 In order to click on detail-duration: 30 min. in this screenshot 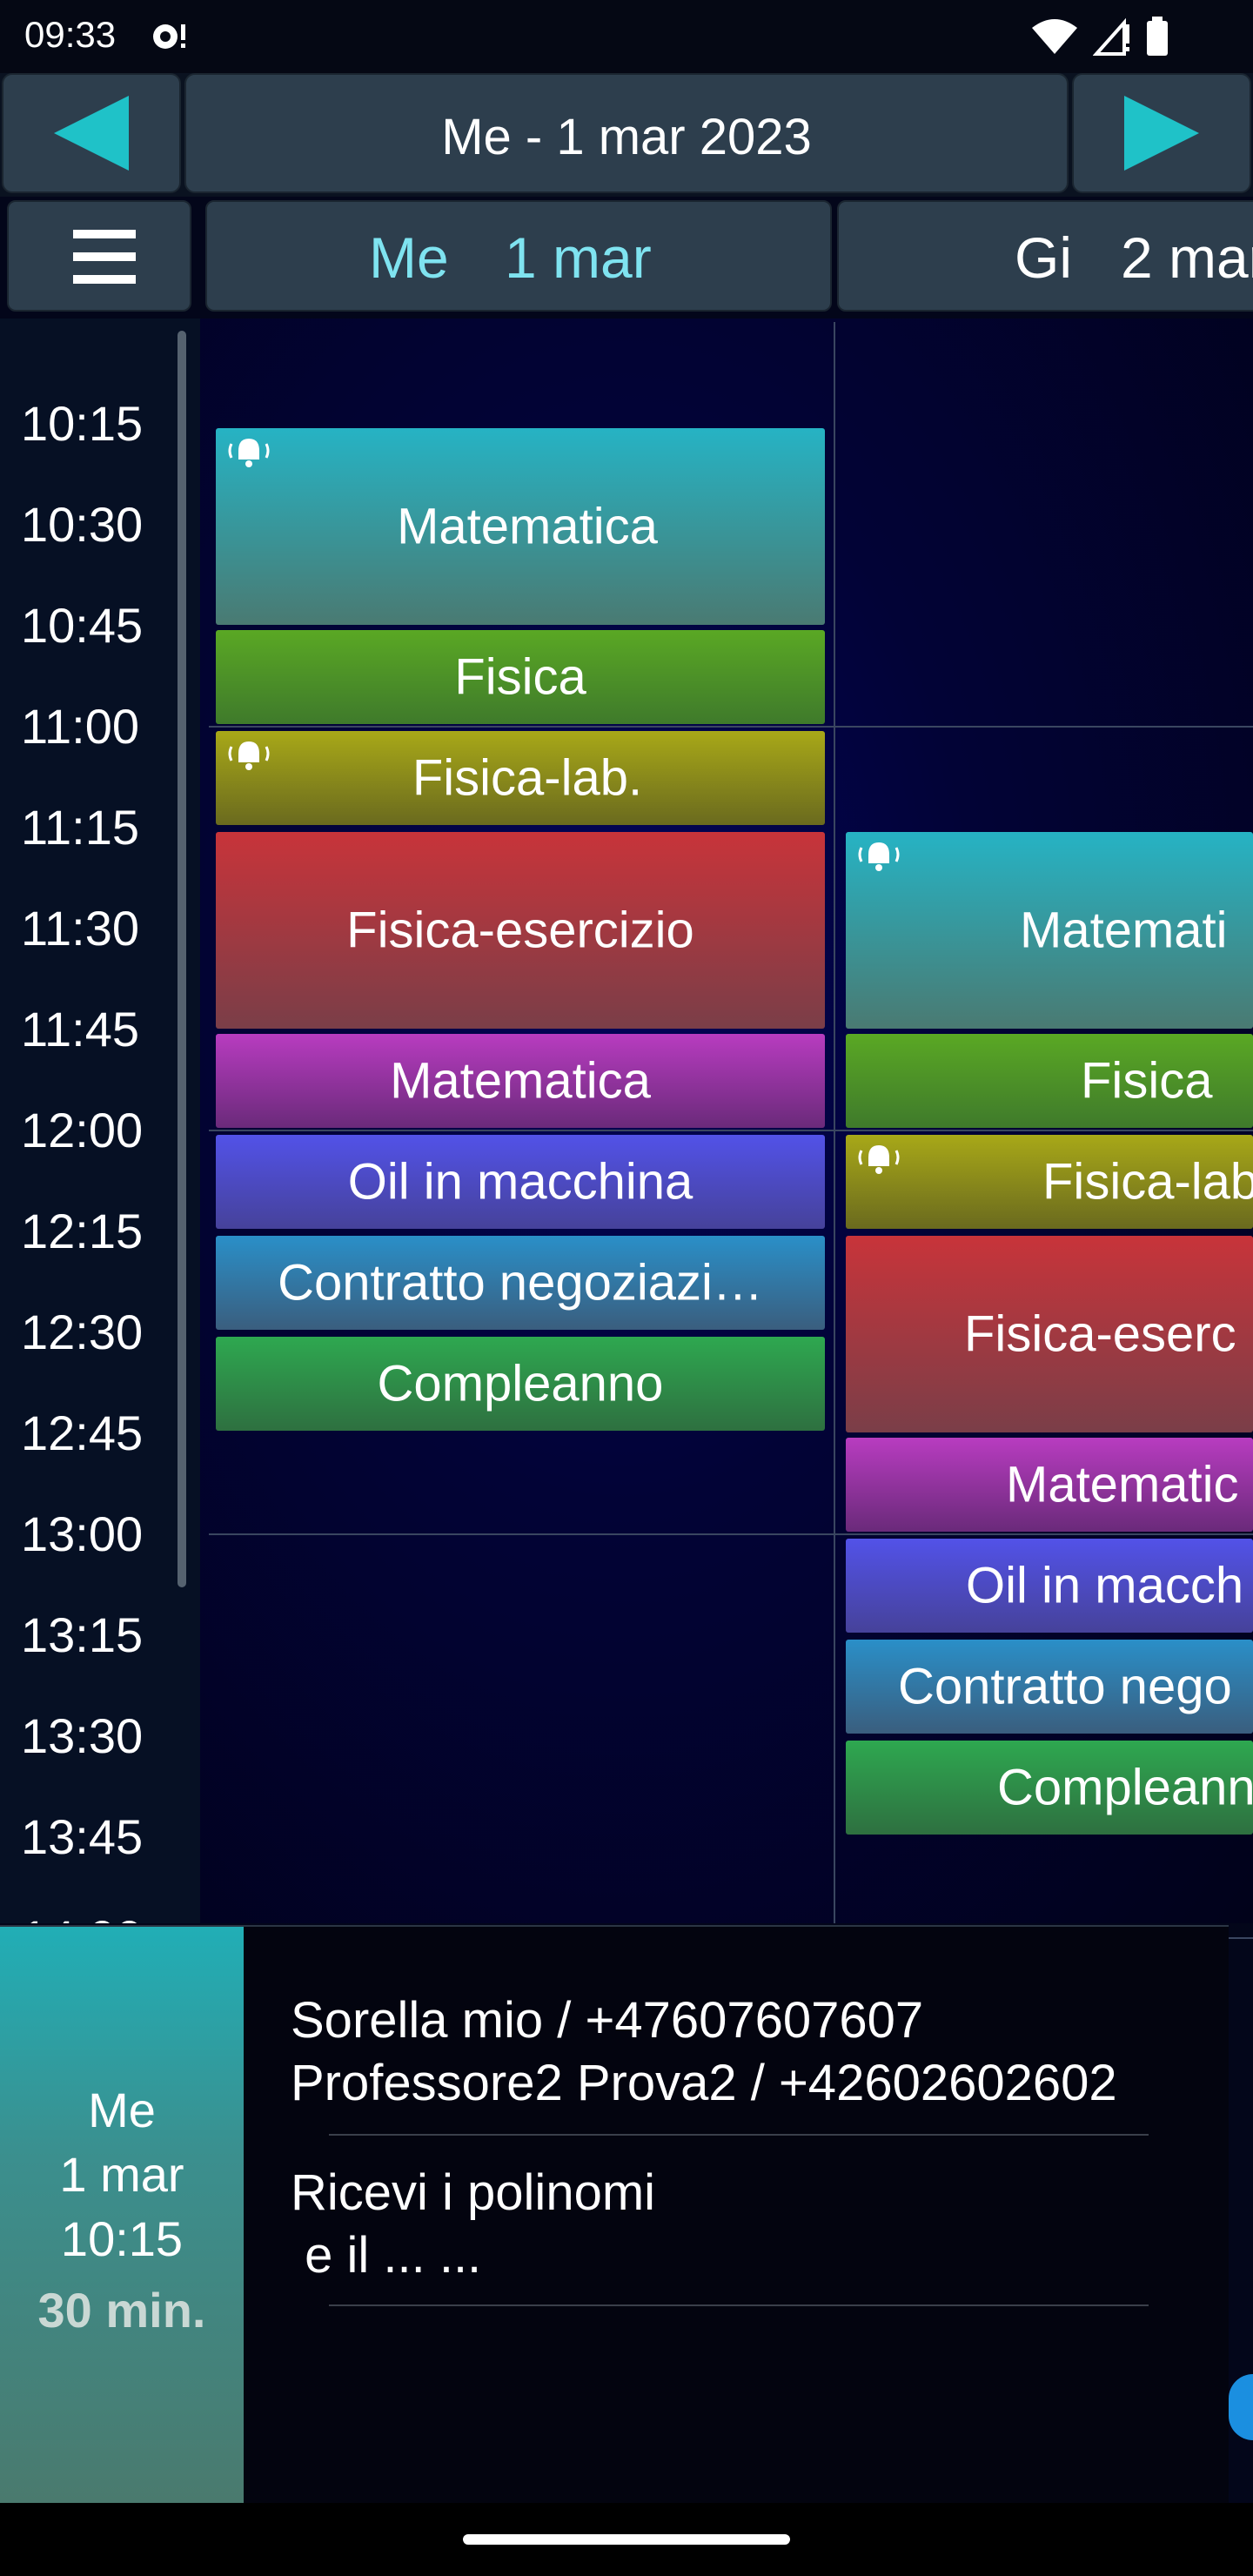, I will do `click(121, 2310)`.